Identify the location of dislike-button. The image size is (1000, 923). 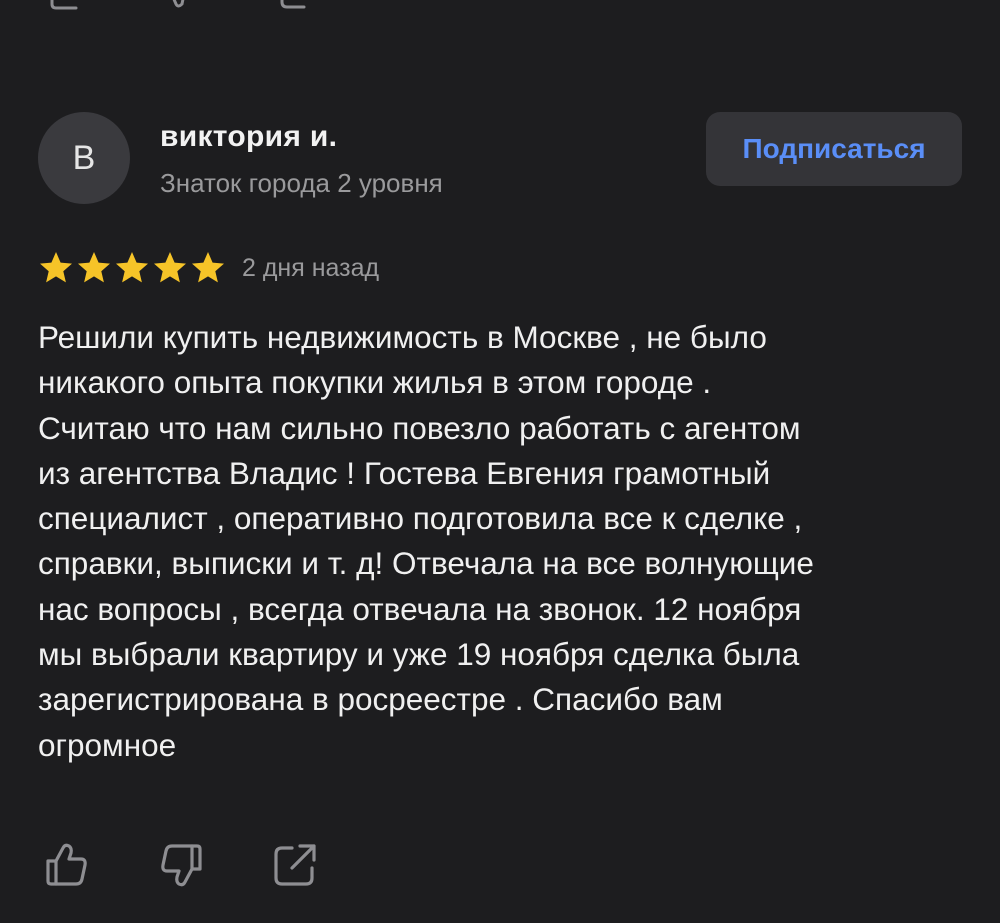
(181, 865).